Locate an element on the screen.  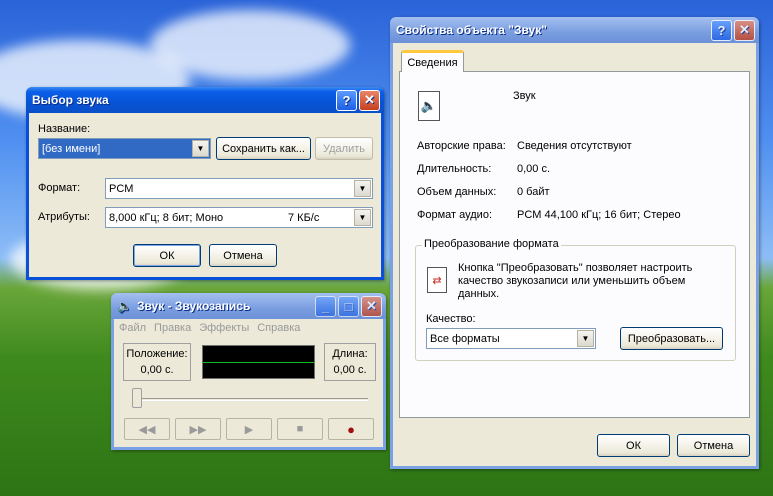
quality-combo-value: Все форматы is located at coordinates (465, 338).